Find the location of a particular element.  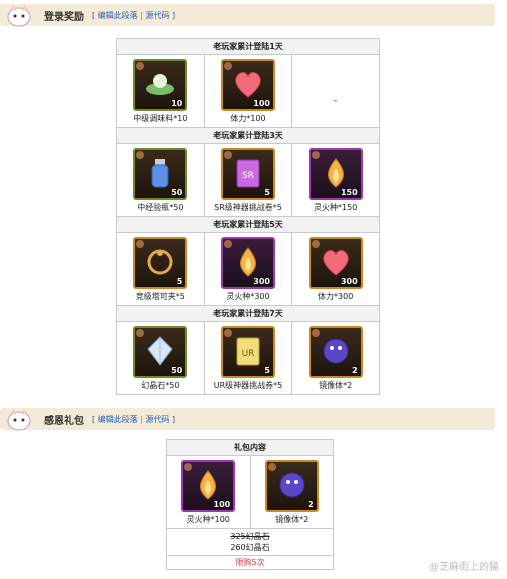

item-label: 灵火种*150 is located at coordinates (336, 207).